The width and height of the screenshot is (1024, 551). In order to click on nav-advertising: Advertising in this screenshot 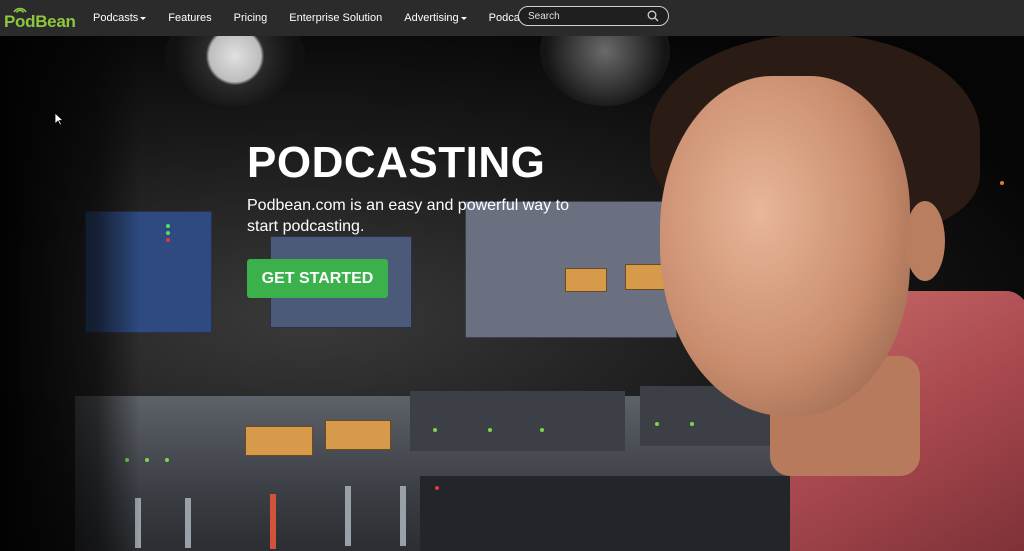, I will do `click(435, 18)`.